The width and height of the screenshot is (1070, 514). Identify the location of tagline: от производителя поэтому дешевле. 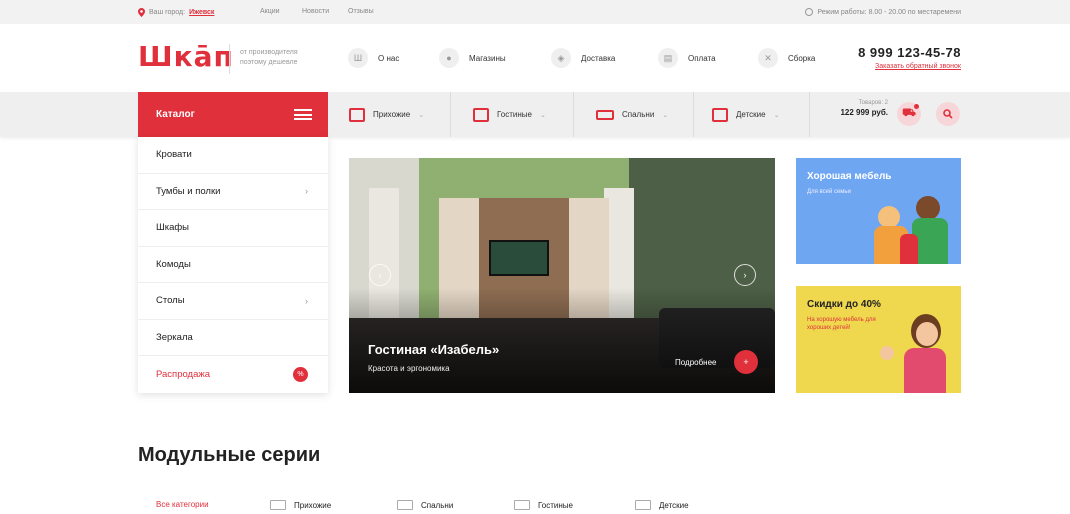
(269, 57).